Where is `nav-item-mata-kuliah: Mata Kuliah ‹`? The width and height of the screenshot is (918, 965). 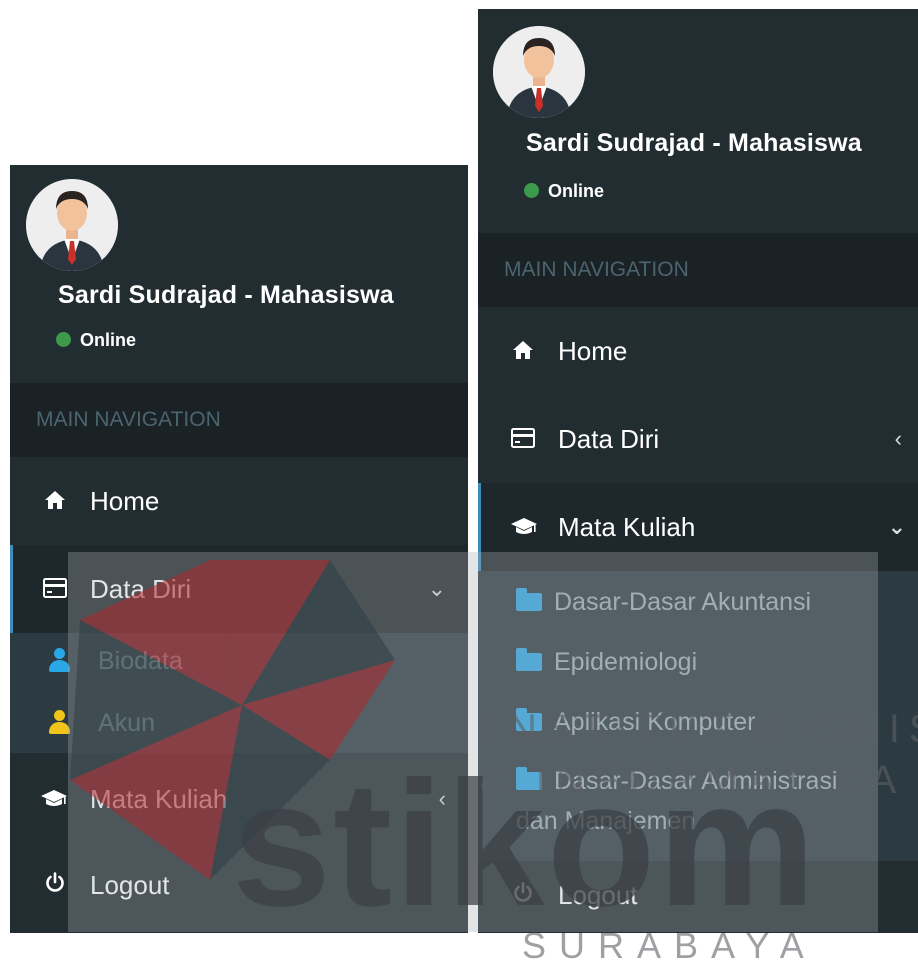
nav-item-mata-kuliah: Mata Kuliah ‹ is located at coordinates (239, 799).